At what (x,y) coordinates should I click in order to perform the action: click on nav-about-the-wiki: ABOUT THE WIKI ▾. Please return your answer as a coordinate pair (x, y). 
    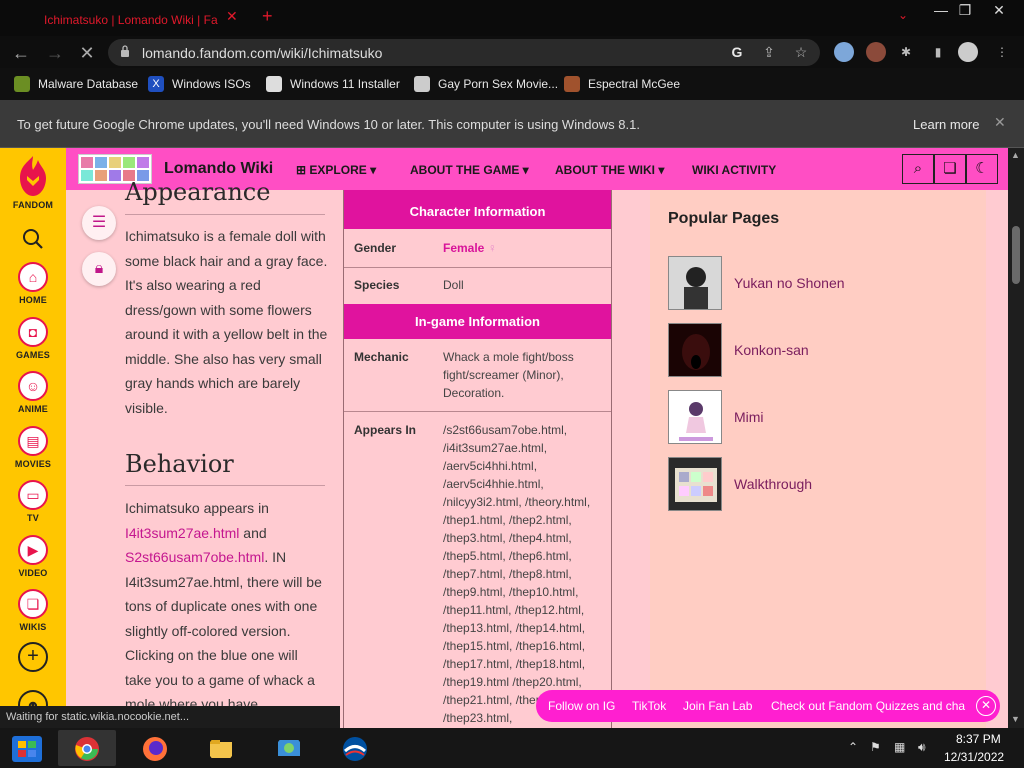
    Looking at the image, I should click on (609, 170).